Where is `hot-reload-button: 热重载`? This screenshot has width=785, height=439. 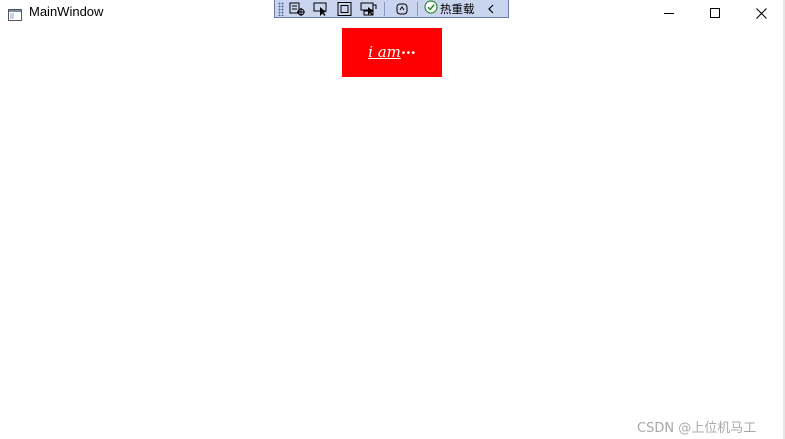 hot-reload-button: 热重载 is located at coordinates (449, 9).